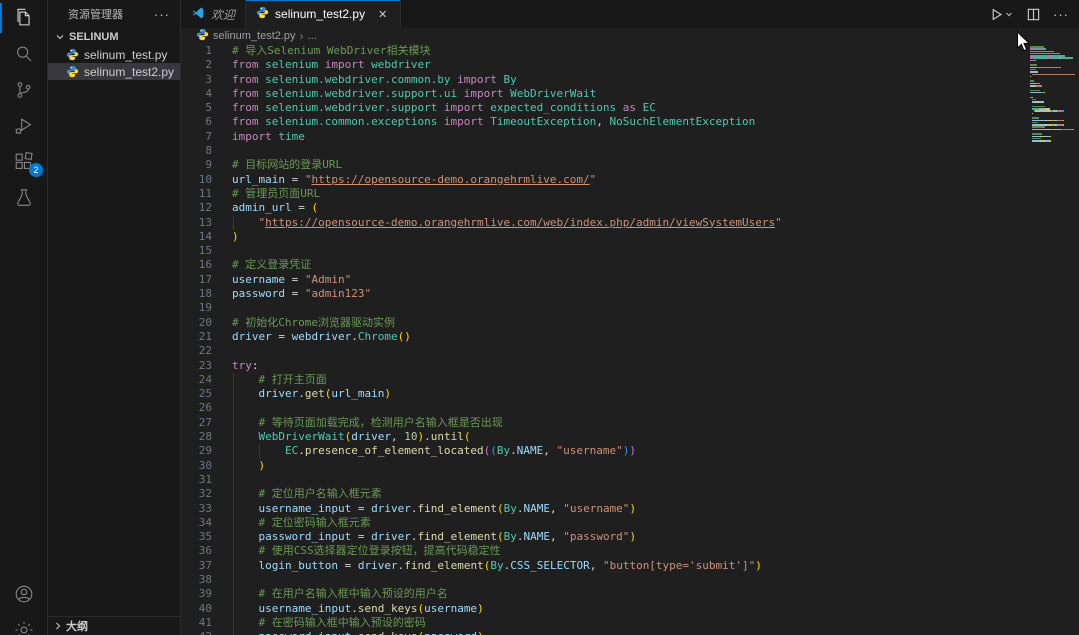  What do you see at coordinates (196, 594) in the screenshot?
I see `line-number: 39` at bounding box center [196, 594].